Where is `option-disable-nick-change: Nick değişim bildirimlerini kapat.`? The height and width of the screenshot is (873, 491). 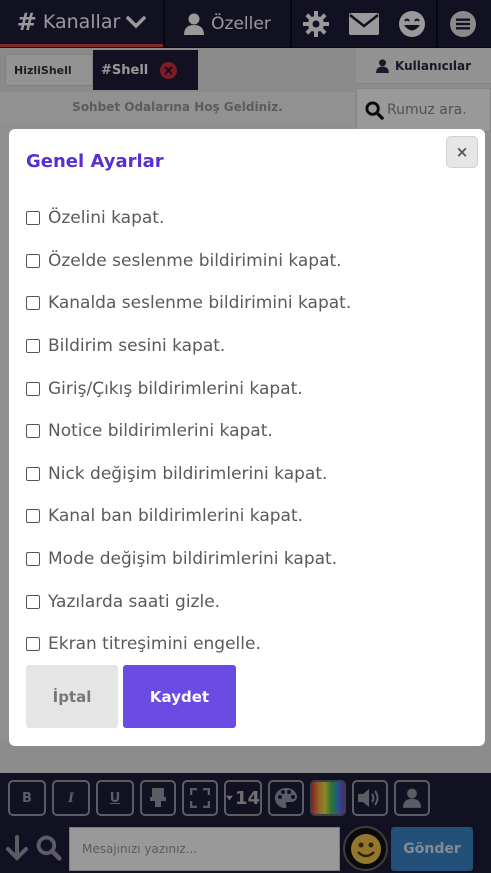 option-disable-nick-change: Nick değişim bildirimlerini kapat. is located at coordinates (246, 474).